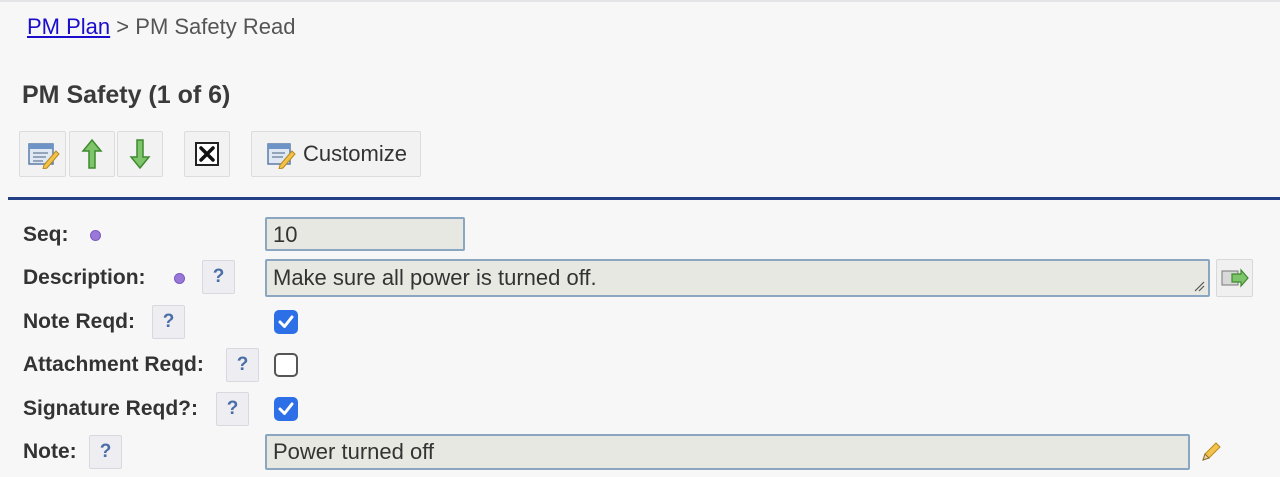 The height and width of the screenshot is (477, 1280). What do you see at coordinates (242, 365) in the screenshot?
I see `attachment-reqd-help-button: ?` at bounding box center [242, 365].